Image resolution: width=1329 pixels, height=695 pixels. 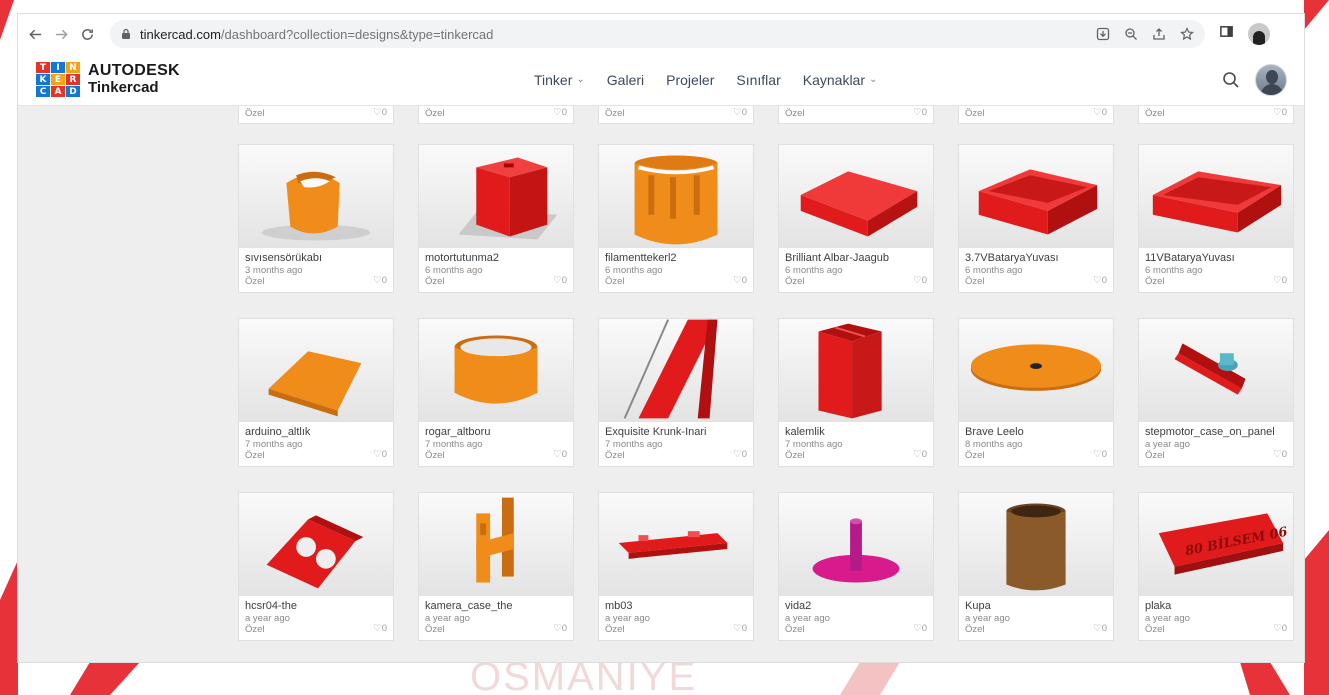 I want to click on design-title: 11VBataryaYuvası, so click(x=1216, y=258).